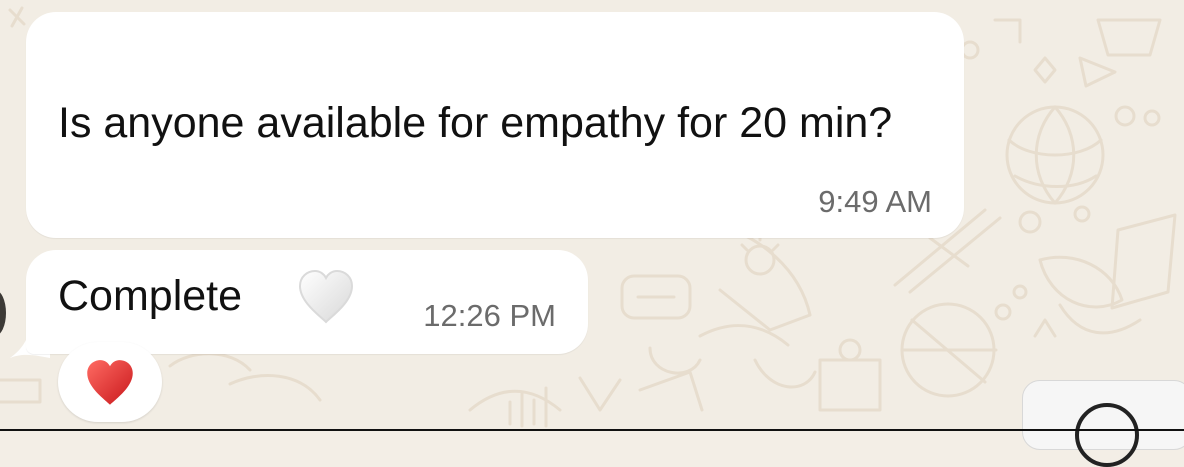 The image size is (1184, 467). I want to click on incoming-message-bubble: Complete 12:26 PM, so click(307, 302).